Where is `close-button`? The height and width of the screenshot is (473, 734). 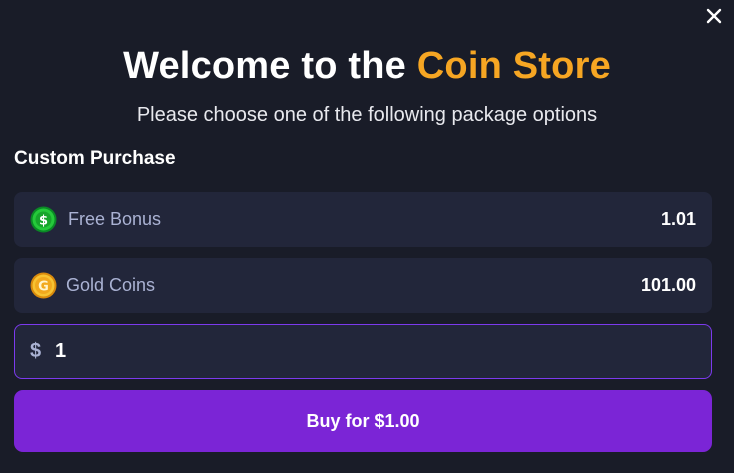 close-button is located at coordinates (714, 16).